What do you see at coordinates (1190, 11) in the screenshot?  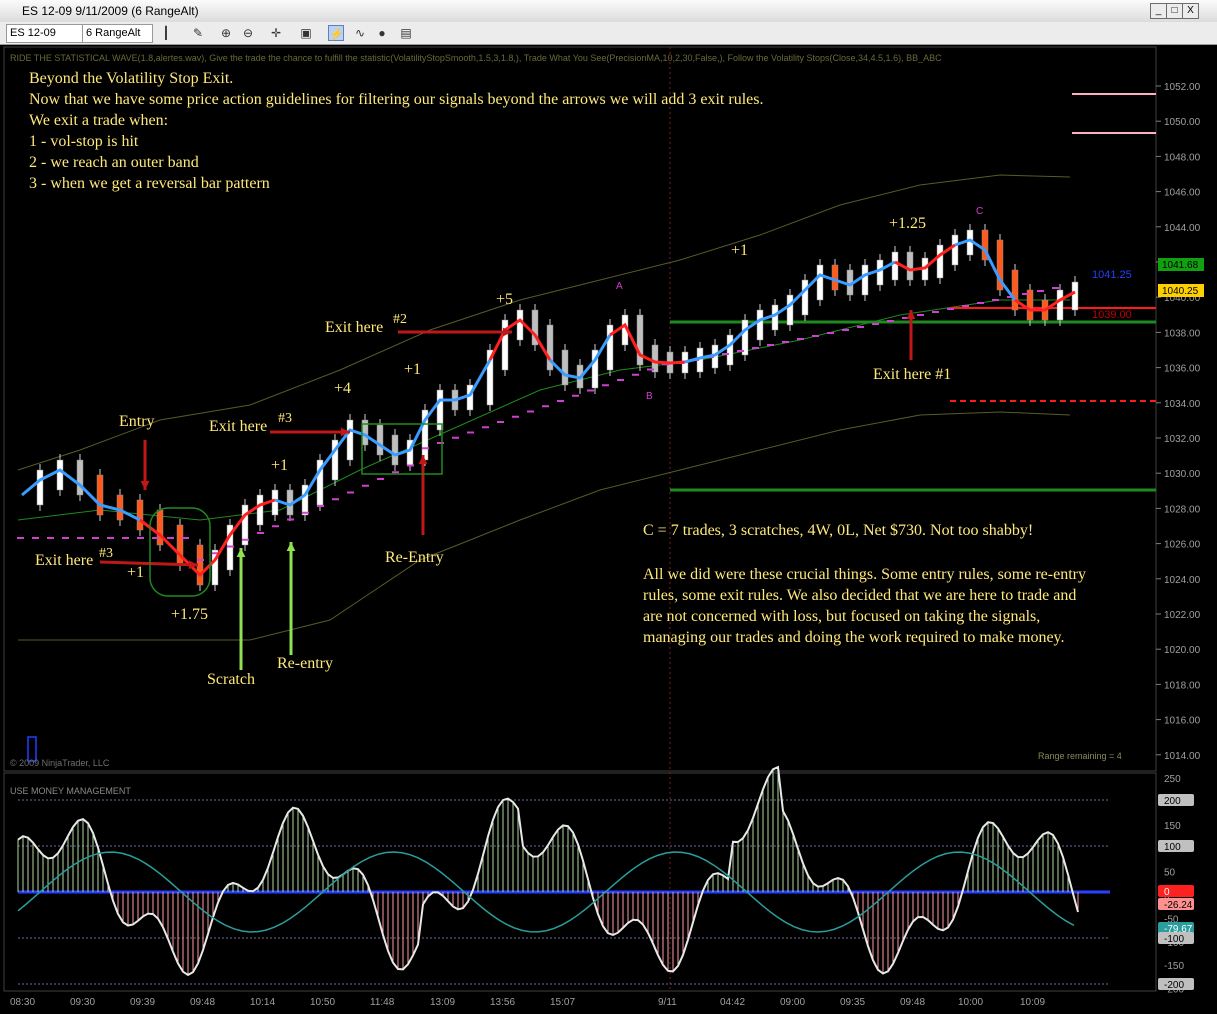 I see `close-button: X` at bounding box center [1190, 11].